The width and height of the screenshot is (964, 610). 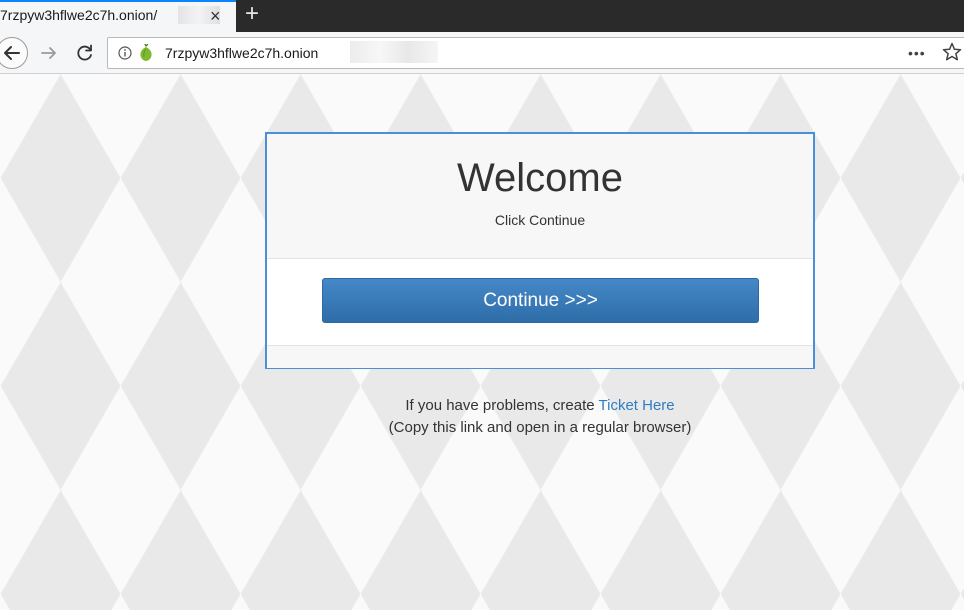 I want to click on new-tab-icon: +, so click(x=252, y=14).